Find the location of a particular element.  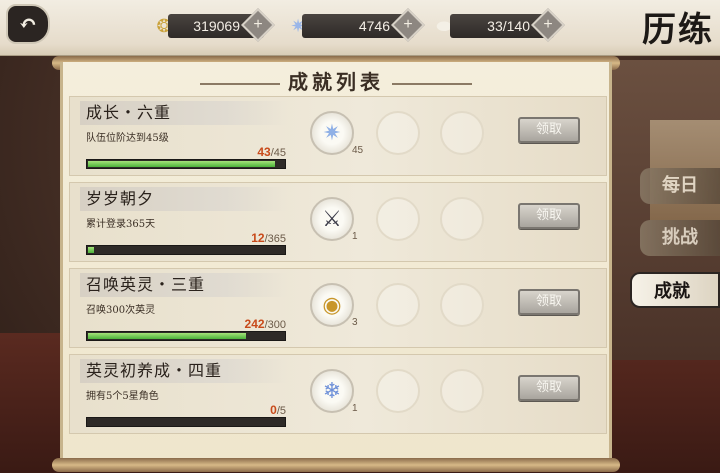

coin-value: 319069 is located at coordinates (216, 26).